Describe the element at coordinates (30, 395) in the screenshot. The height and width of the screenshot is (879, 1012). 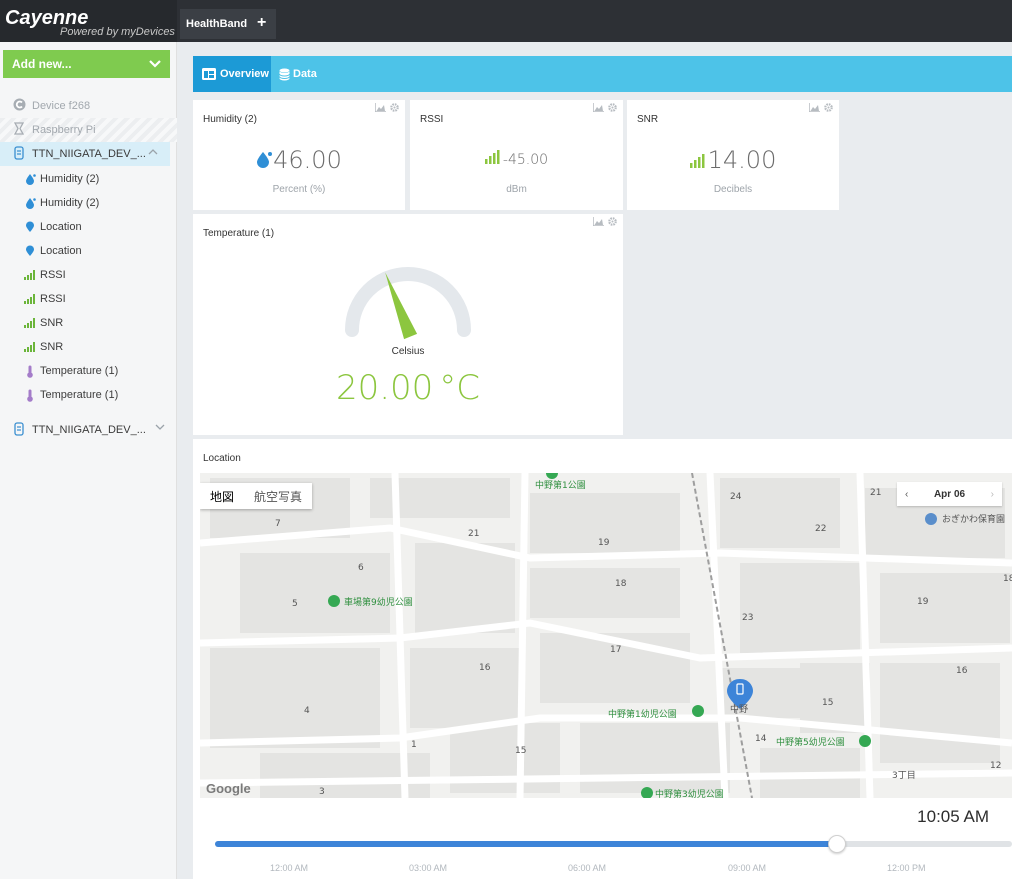
I see `thermometer-icon` at that location.